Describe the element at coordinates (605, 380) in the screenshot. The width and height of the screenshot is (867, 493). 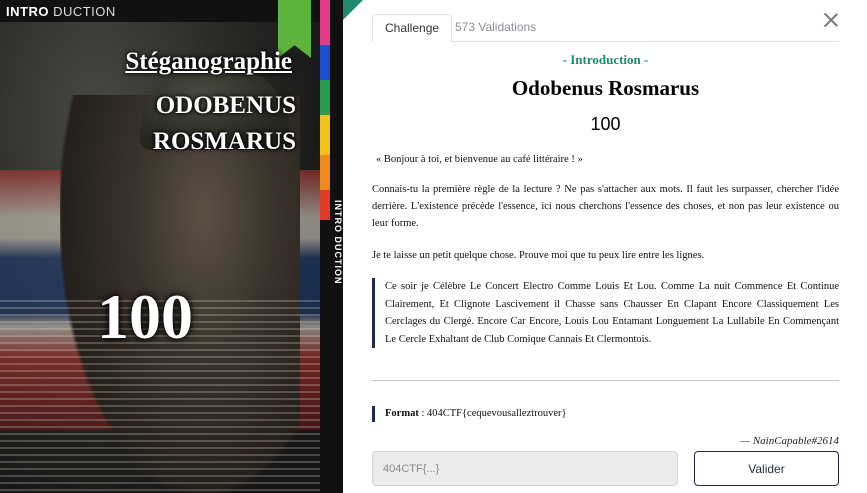
I see `section-divider` at that location.